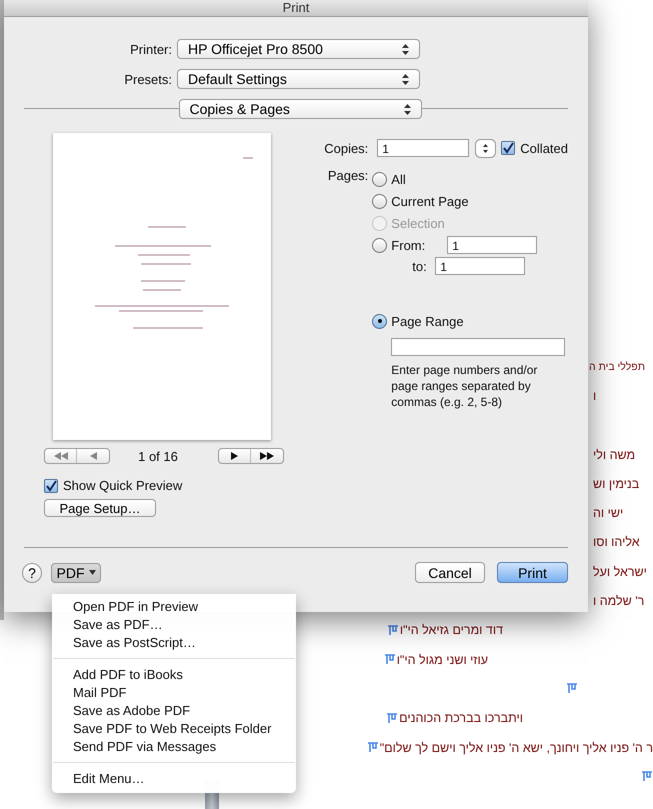 The width and height of the screenshot is (653, 809). Describe the element at coordinates (618, 601) in the screenshot. I see `document-text: ר' שלמה ו` at that location.